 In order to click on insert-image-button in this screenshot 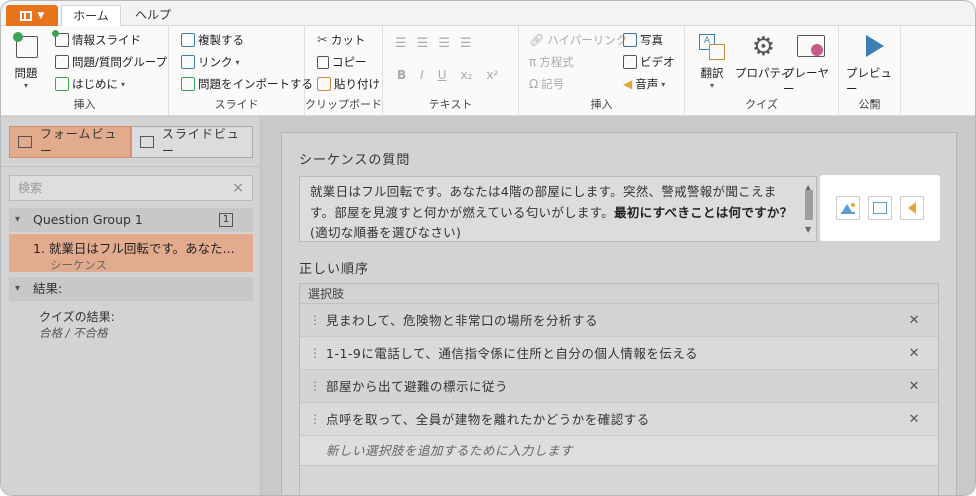, I will do `click(848, 208)`.